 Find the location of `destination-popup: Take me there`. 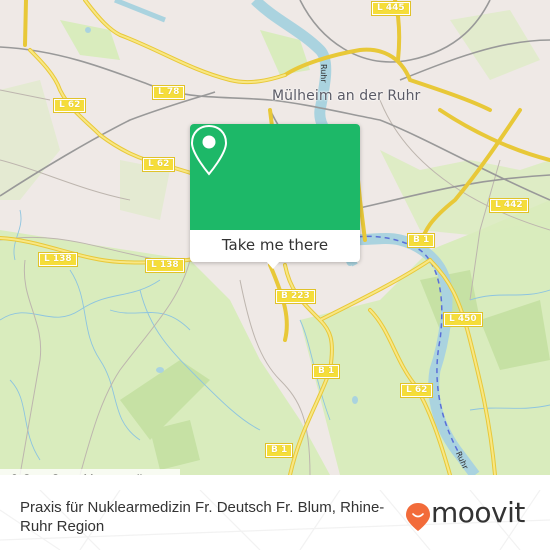

destination-popup: Take me there is located at coordinates (275, 196).